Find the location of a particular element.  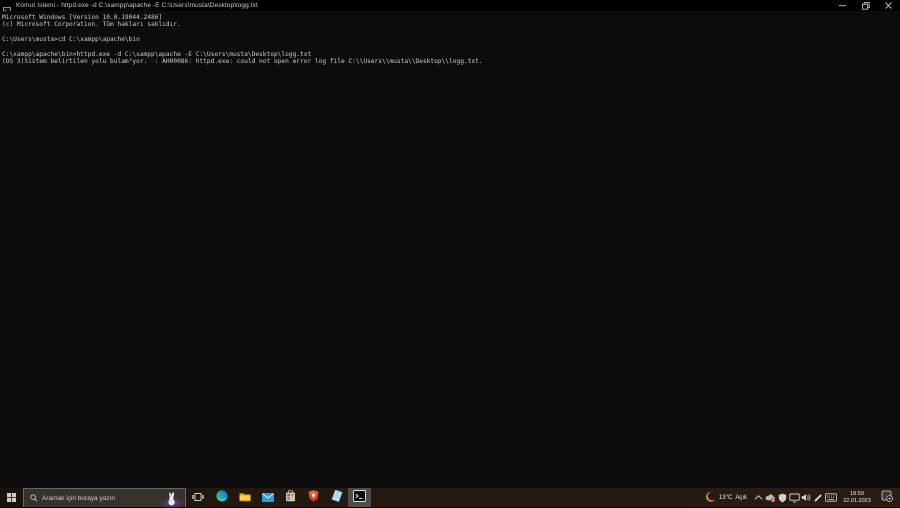

taskbar-clock: 18:59 22.01.2023 is located at coordinates (857, 497).